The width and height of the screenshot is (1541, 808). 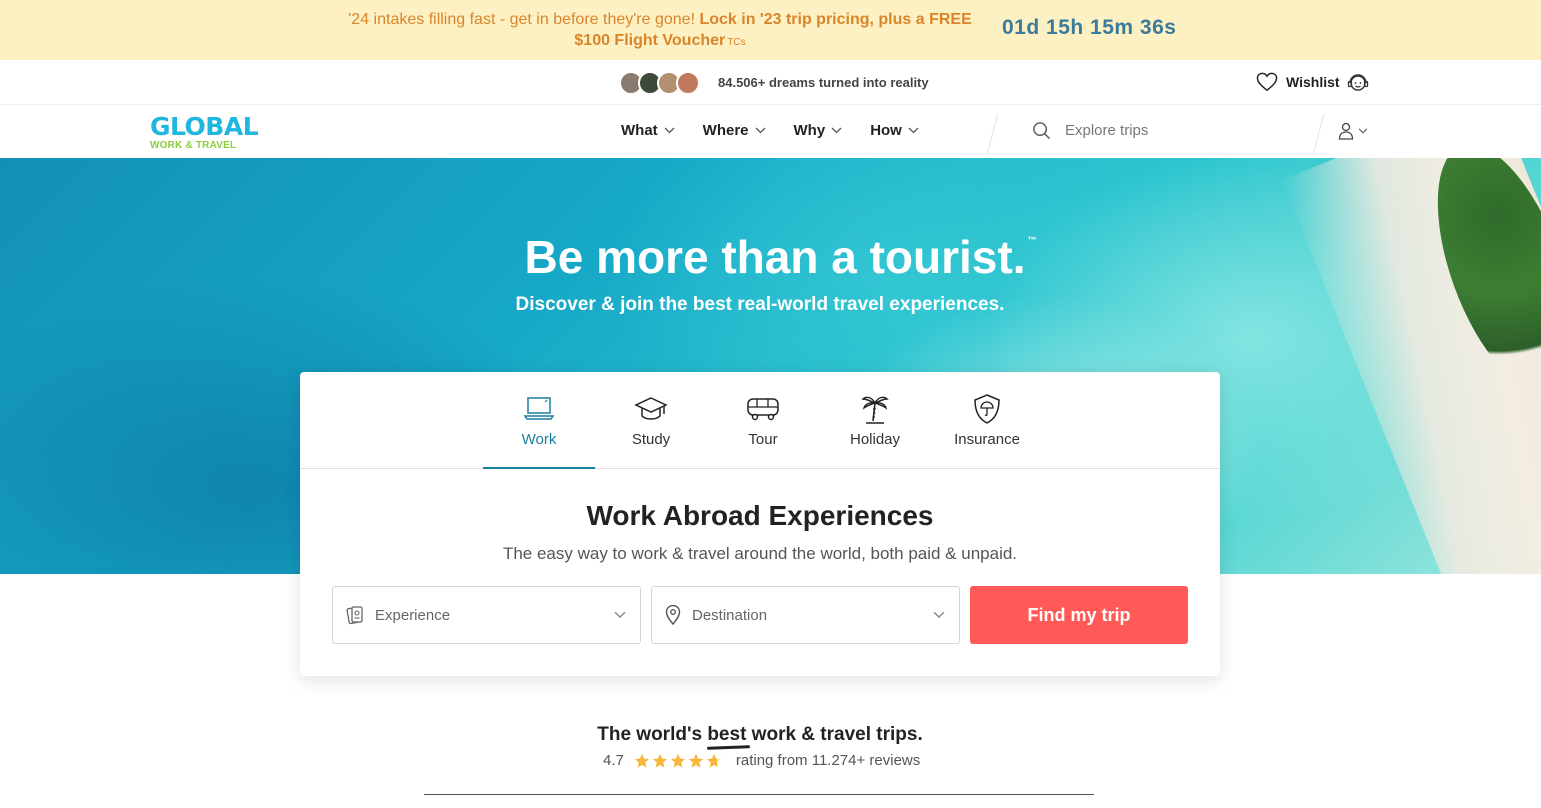 I want to click on nav-item-where: Where, so click(x=734, y=130).